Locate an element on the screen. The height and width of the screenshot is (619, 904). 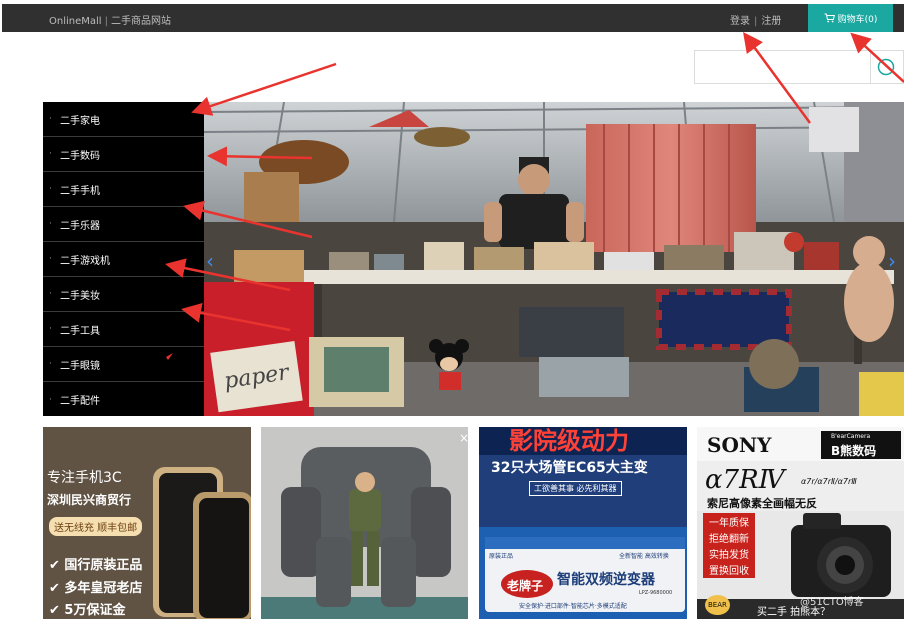
login-link: 登录 is located at coordinates (740, 21).